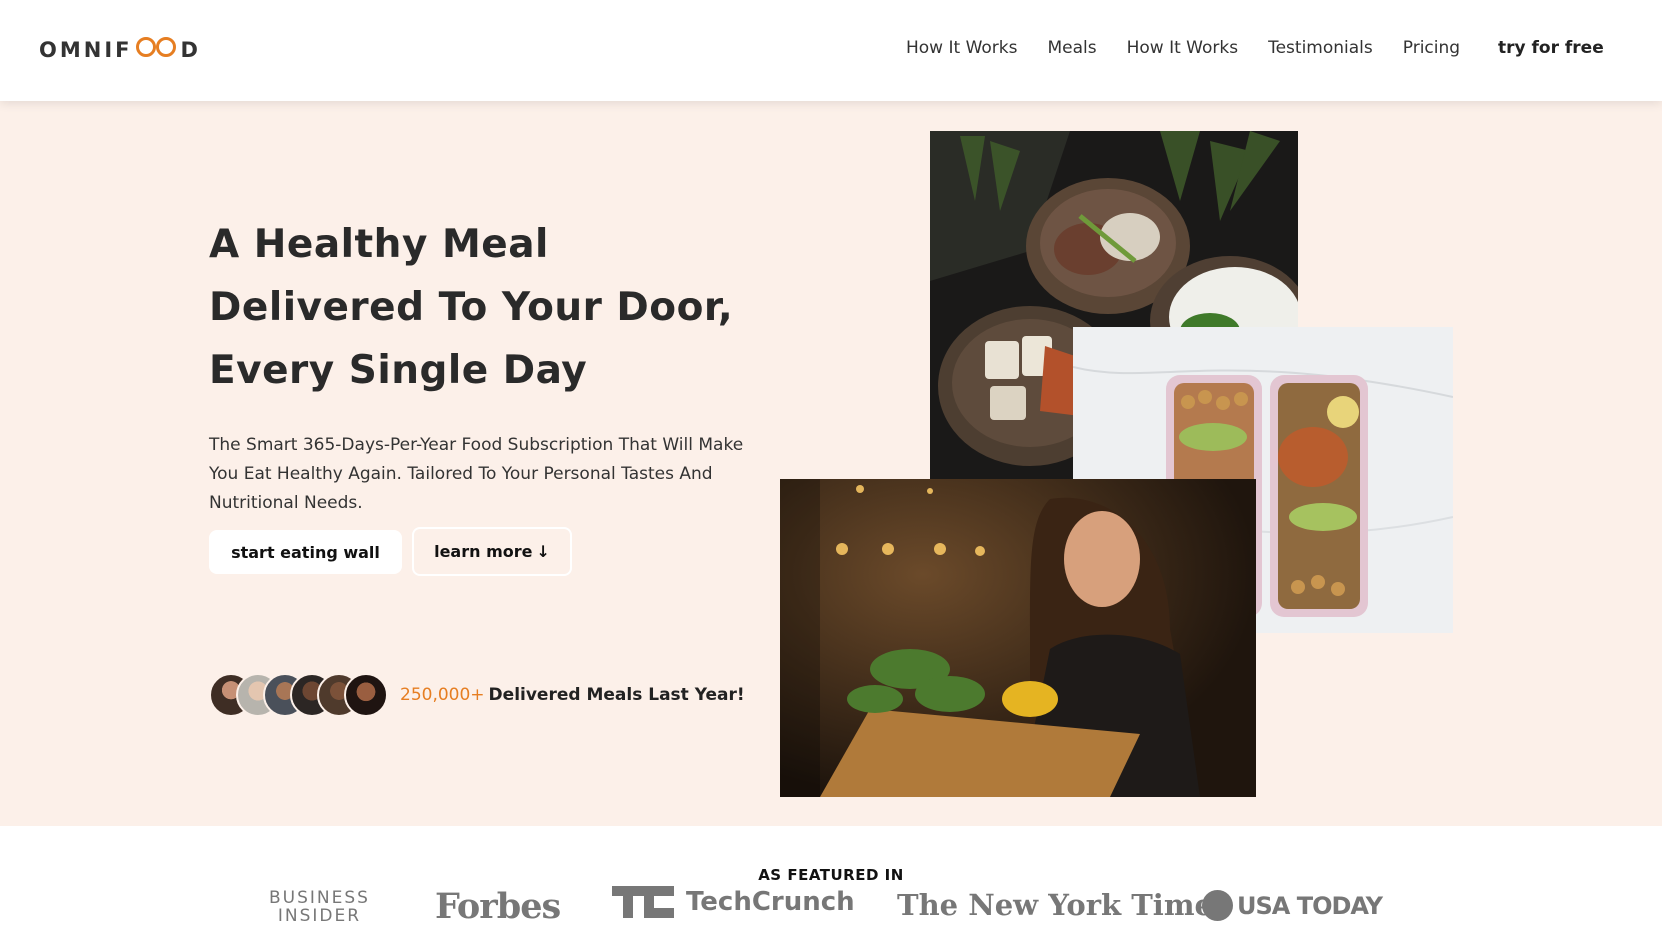 The image size is (1662, 934). I want to click on logo-text-end: D, so click(190, 49).